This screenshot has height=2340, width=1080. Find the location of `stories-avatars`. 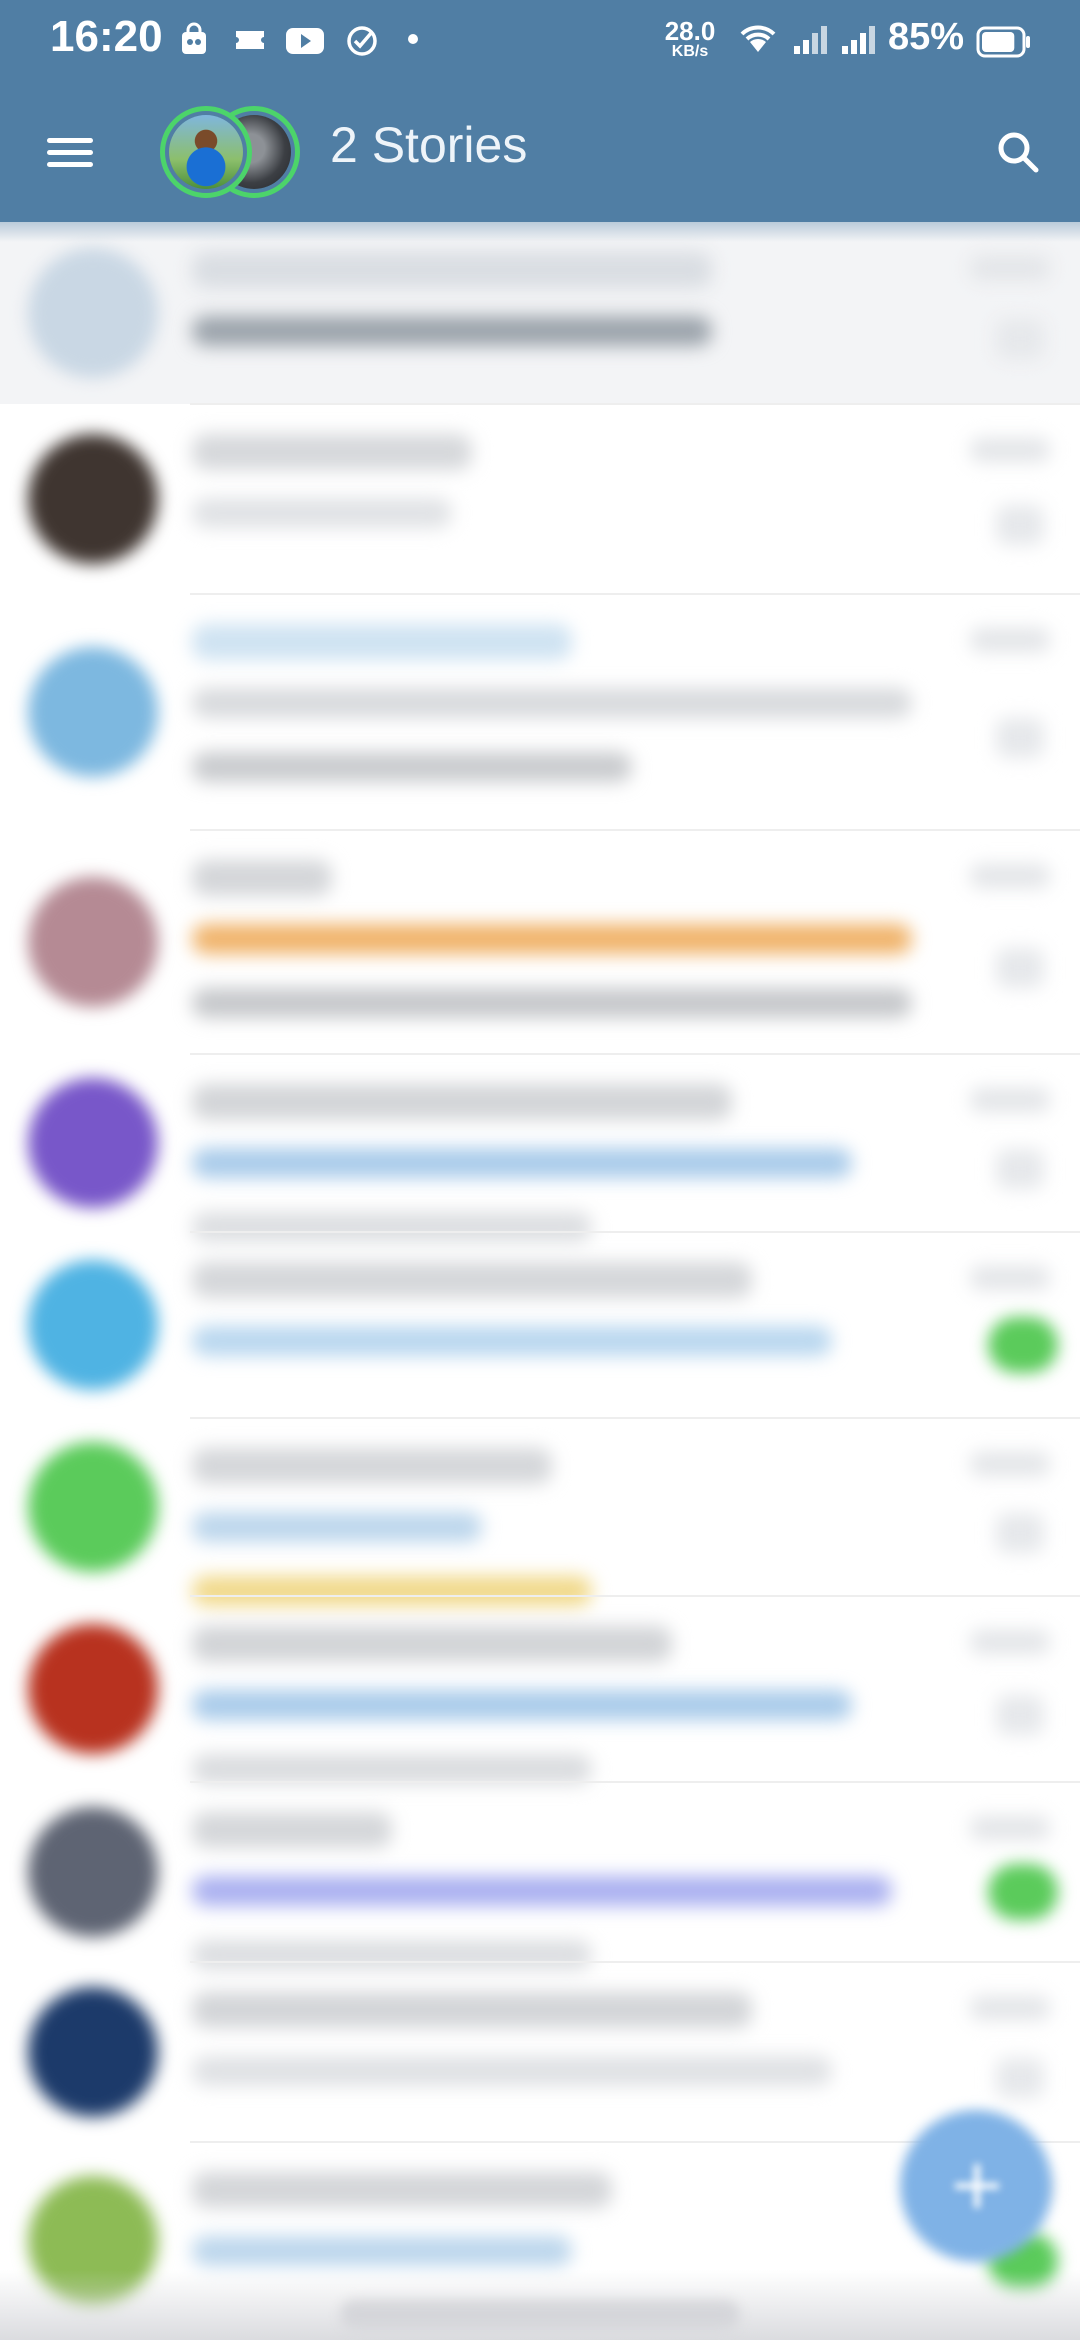

stories-avatars is located at coordinates (230, 152).